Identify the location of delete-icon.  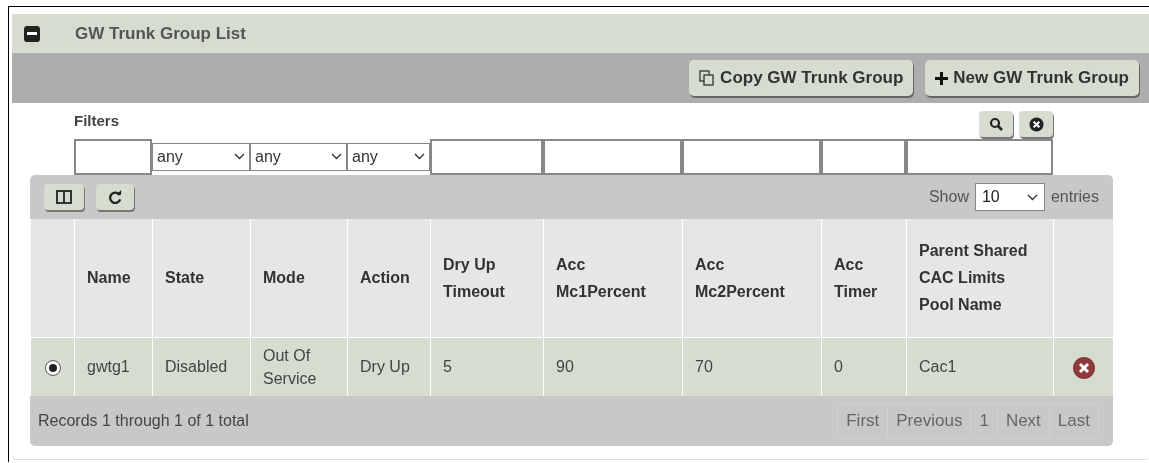
(1083, 367).